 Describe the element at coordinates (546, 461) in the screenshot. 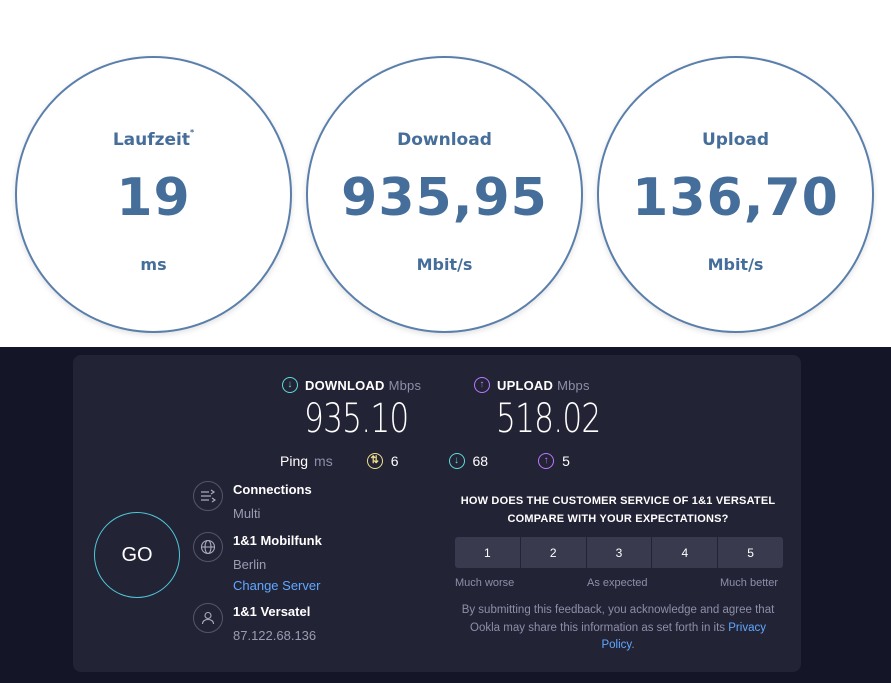

I see `upload-latency-icon: ↑` at that location.